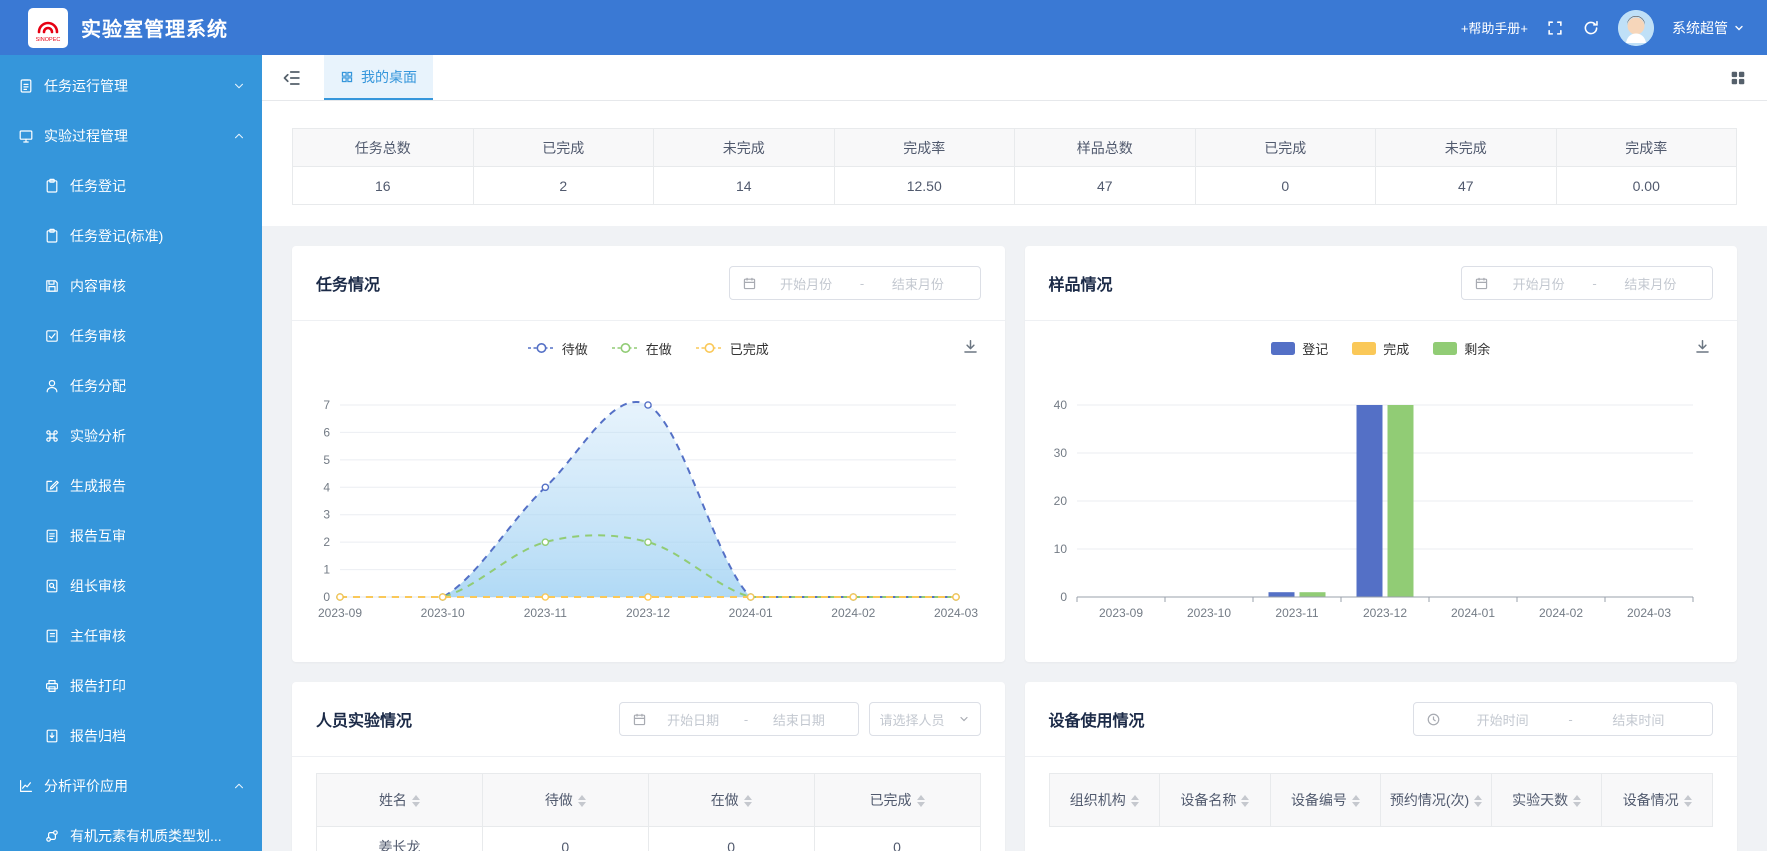 This screenshot has height=851, width=1767. Describe the element at coordinates (1708, 28) in the screenshot. I see `user-menu: 系统超管` at that location.